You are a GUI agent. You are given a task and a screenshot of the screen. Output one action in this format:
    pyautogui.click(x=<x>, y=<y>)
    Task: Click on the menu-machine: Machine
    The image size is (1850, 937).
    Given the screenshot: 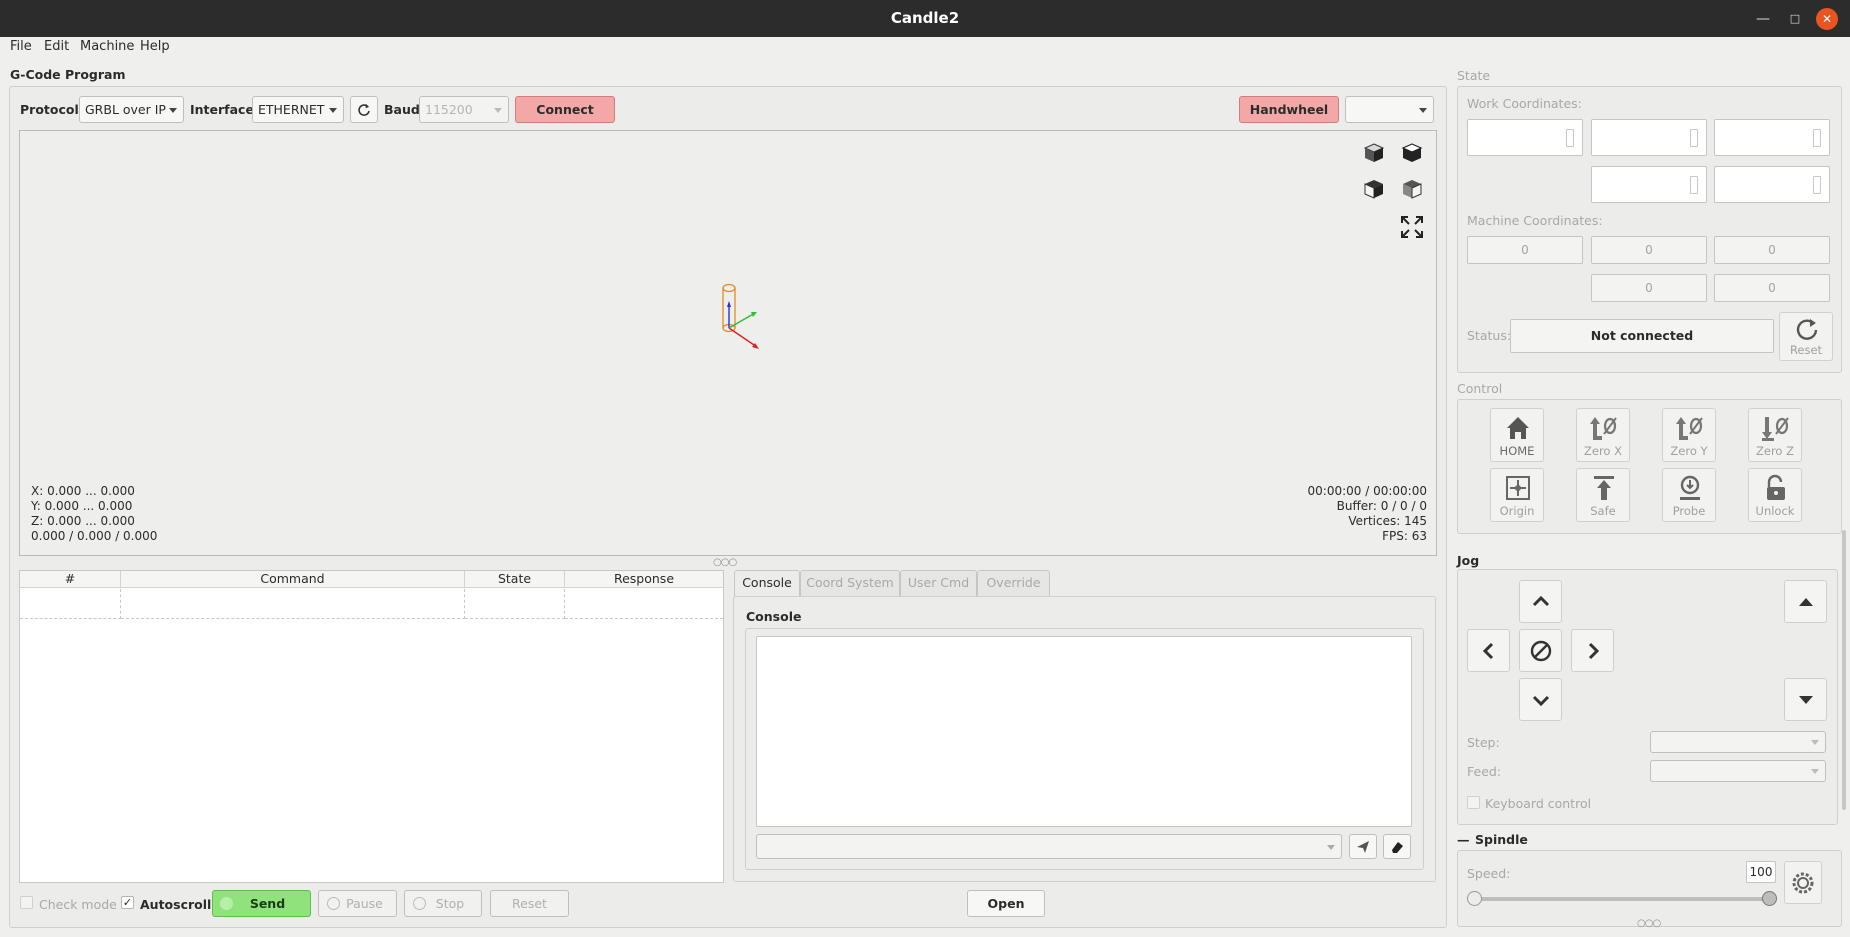 What is the action you would take?
    pyautogui.click(x=107, y=46)
    